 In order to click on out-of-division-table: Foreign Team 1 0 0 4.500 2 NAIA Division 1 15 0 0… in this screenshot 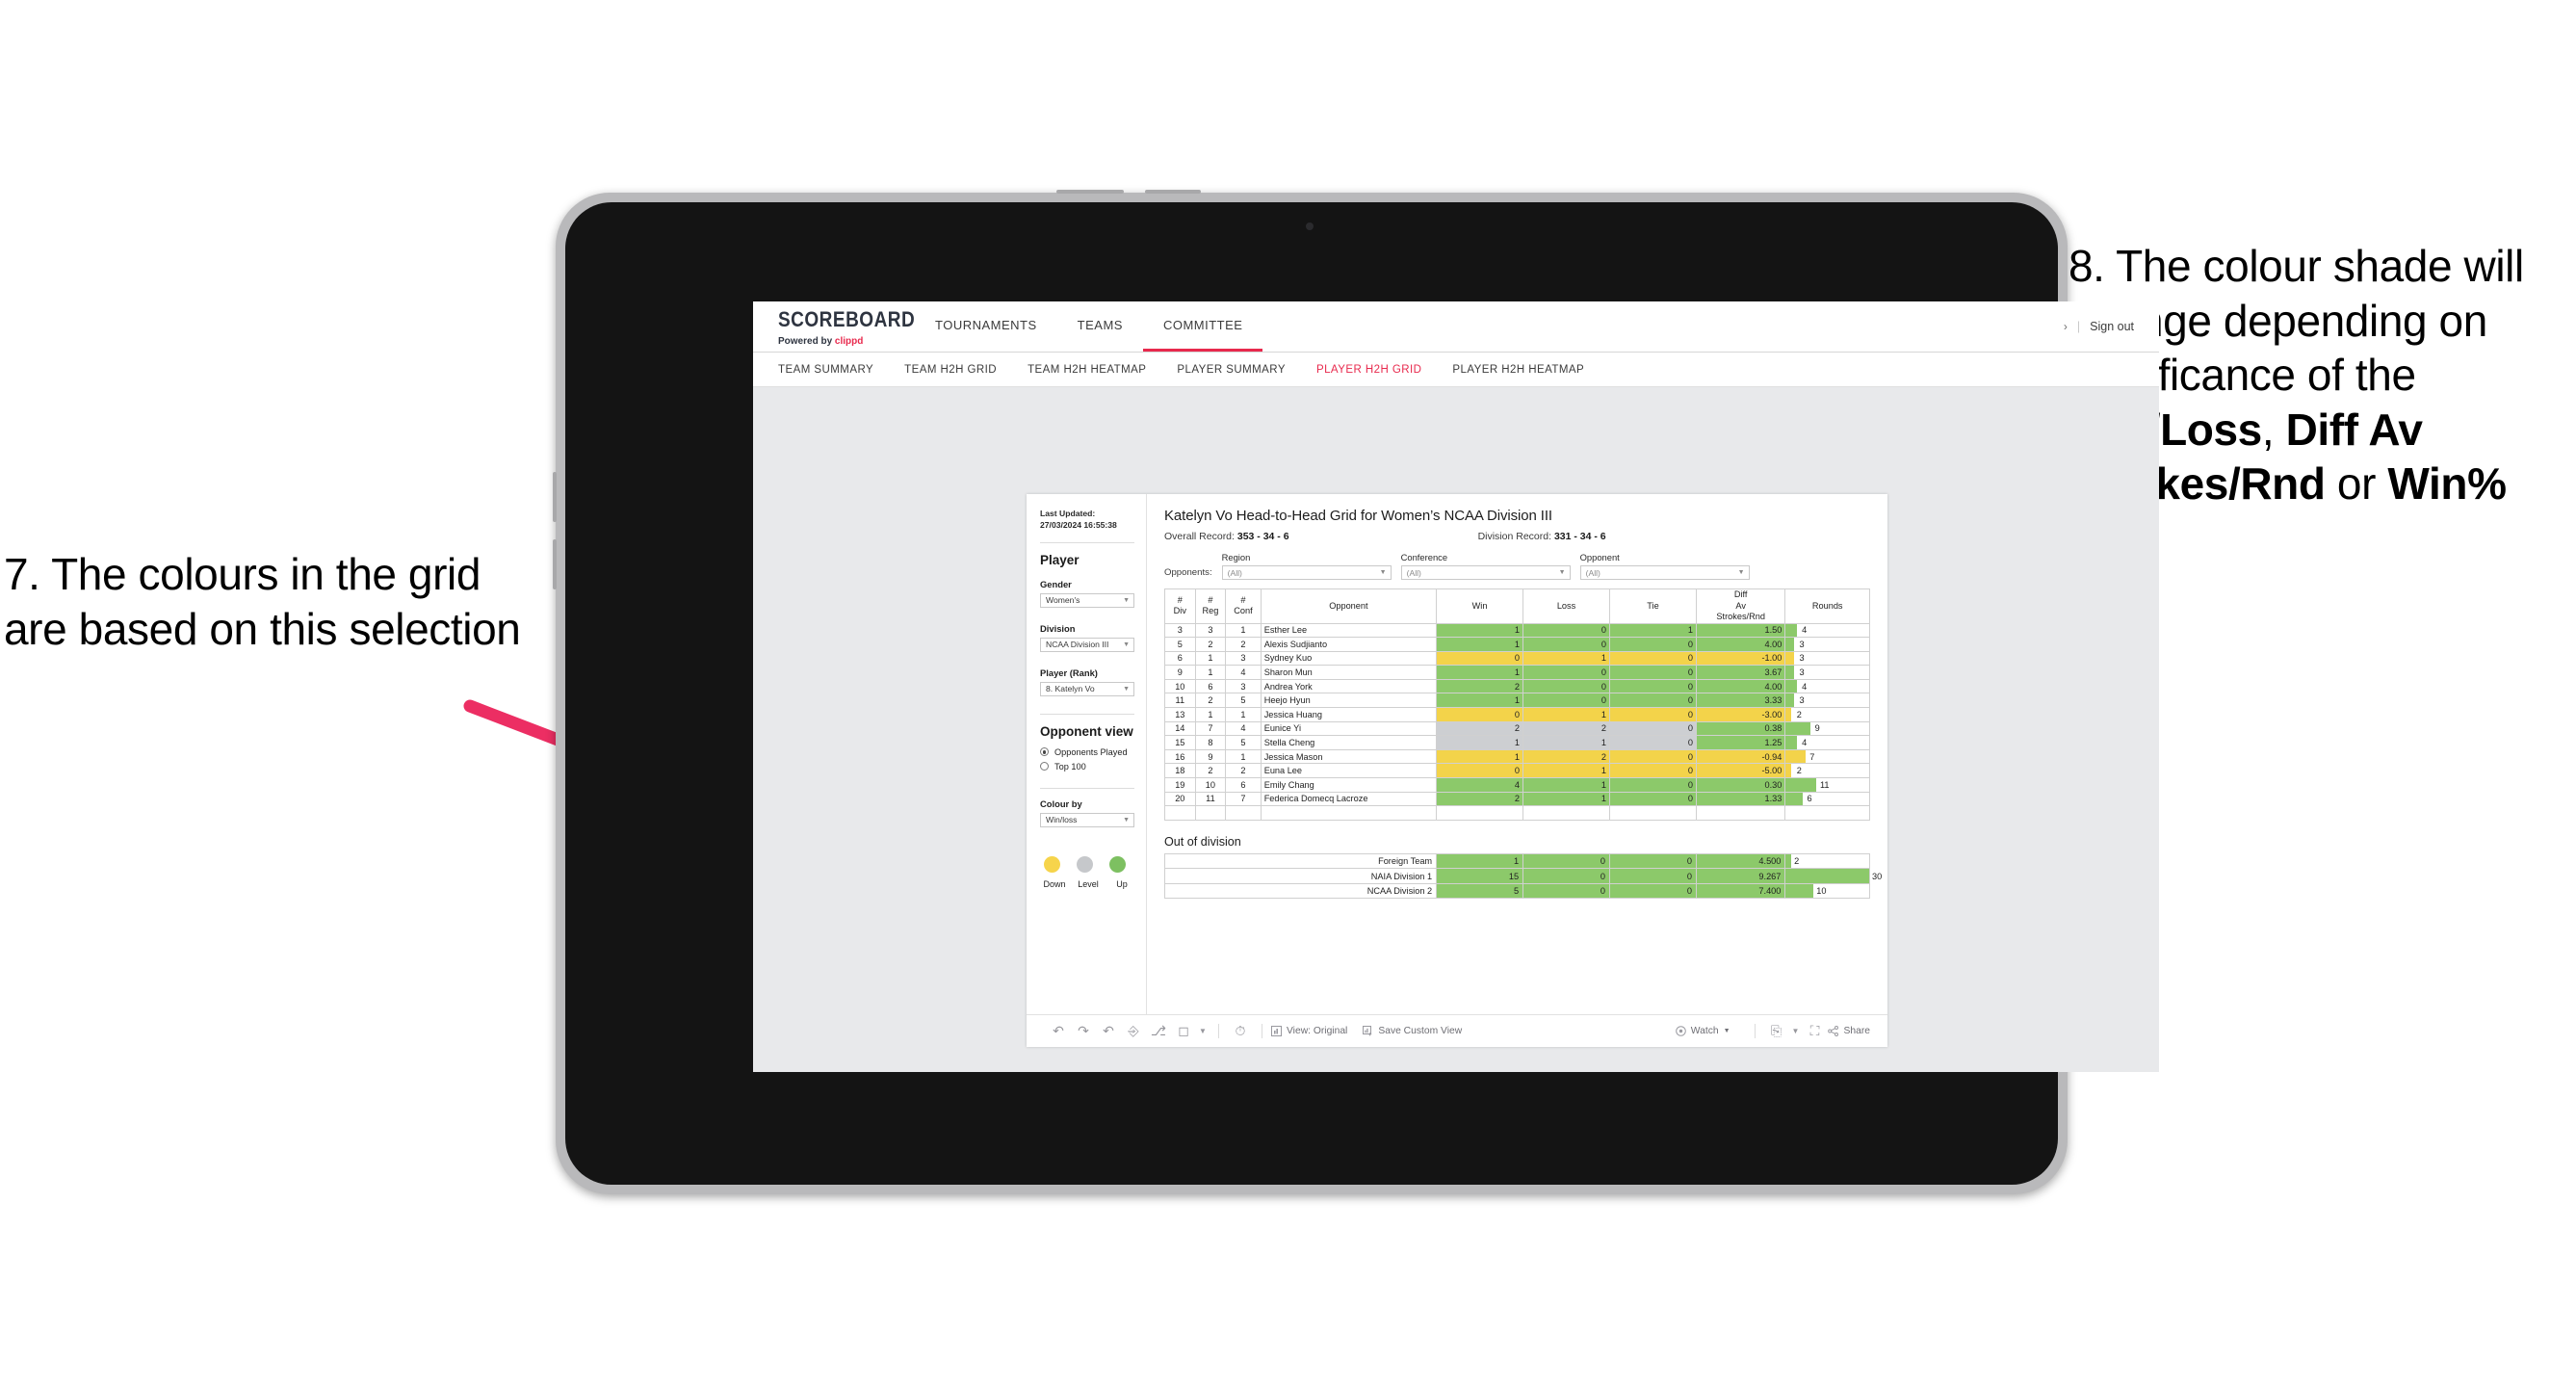, I will do `click(1522, 876)`.